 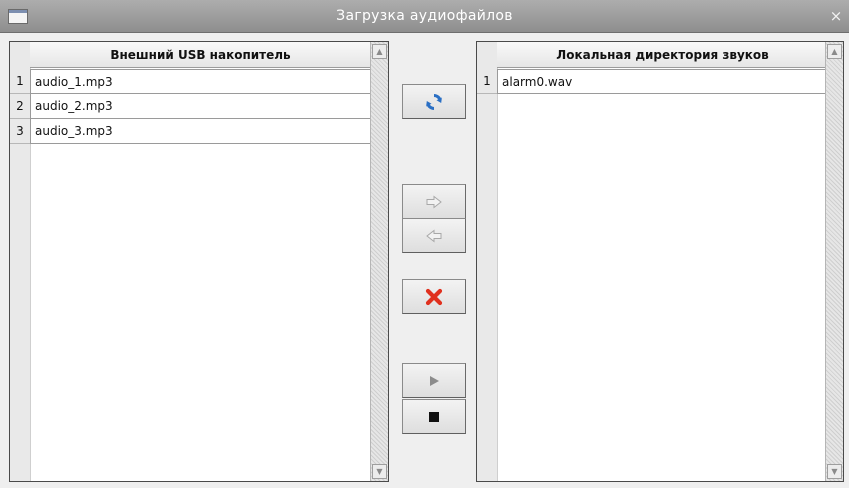 I want to click on play-button, so click(x=434, y=380).